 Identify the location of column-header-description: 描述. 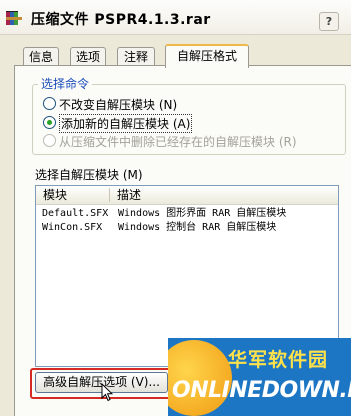
(213, 195).